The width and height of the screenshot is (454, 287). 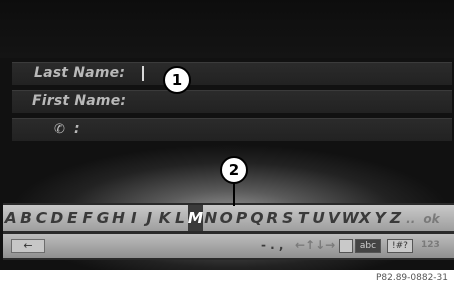 What do you see at coordinates (10, 218) in the screenshot?
I see `letter-key-a: A` at bounding box center [10, 218].